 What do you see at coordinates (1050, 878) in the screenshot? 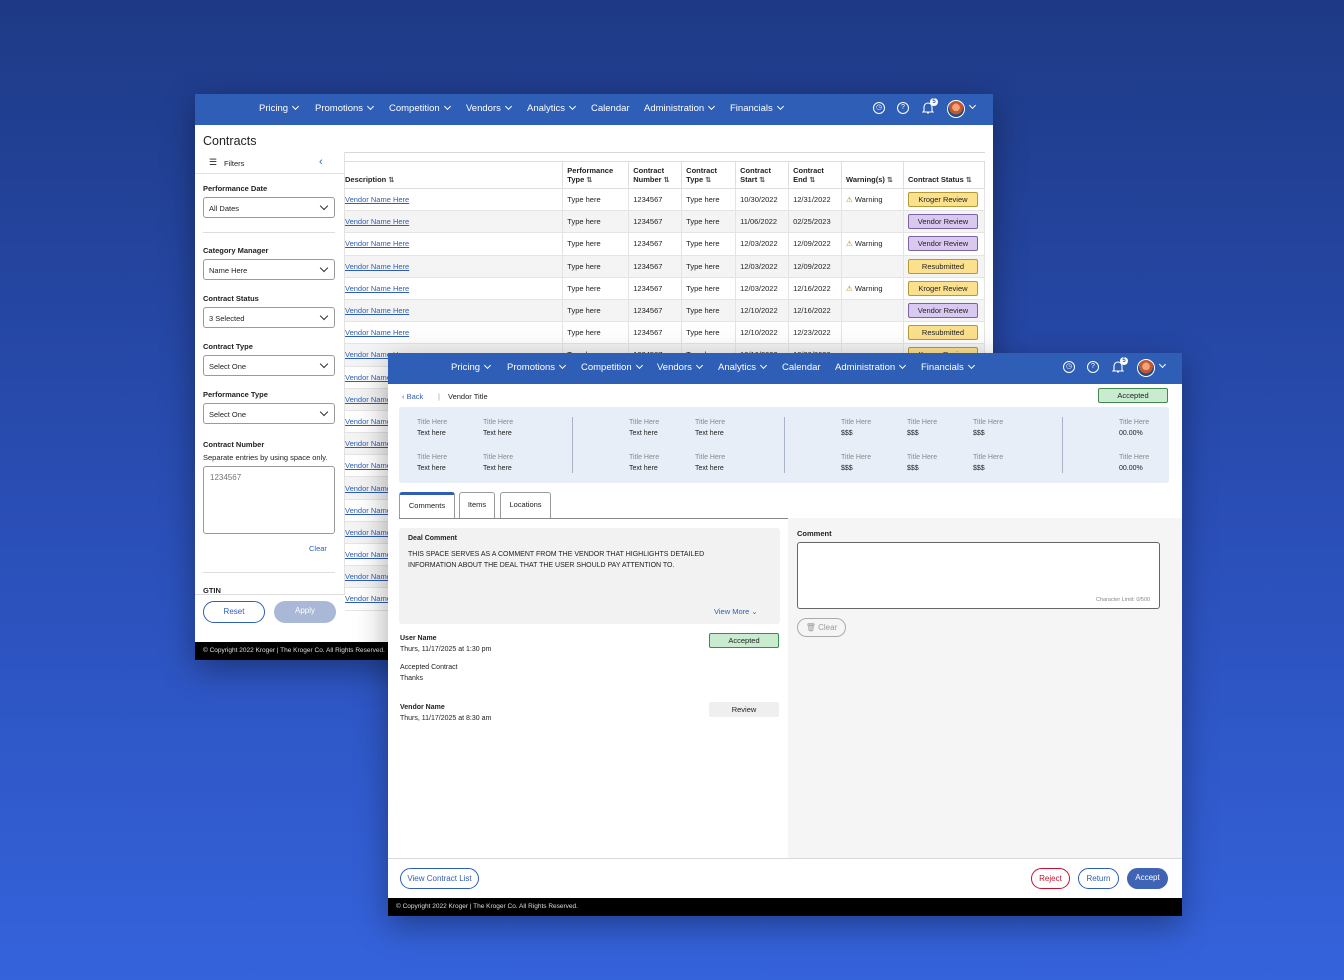
I see `reject-button: Reject` at bounding box center [1050, 878].